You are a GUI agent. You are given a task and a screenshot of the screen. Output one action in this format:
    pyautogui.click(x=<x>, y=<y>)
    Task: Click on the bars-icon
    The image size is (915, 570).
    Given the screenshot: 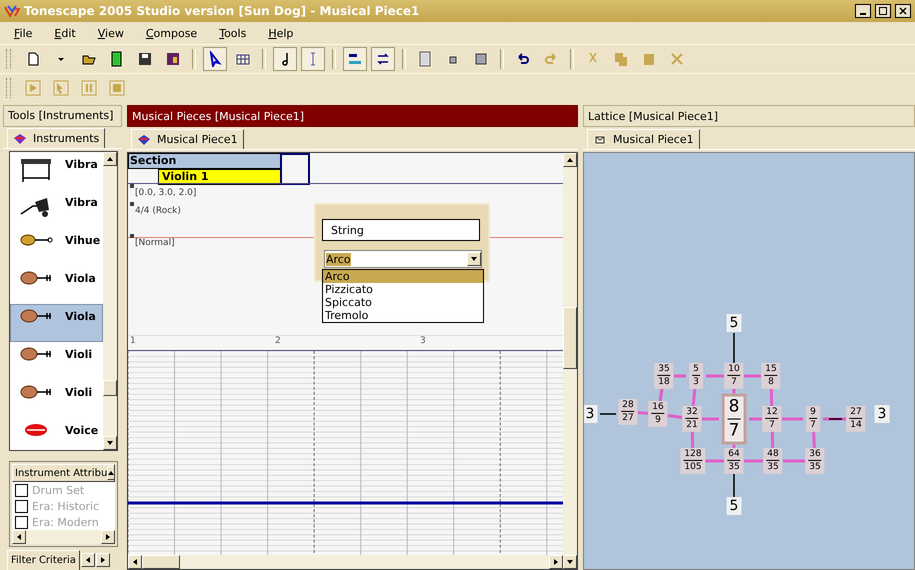 What is the action you would take?
    pyautogui.click(x=355, y=59)
    